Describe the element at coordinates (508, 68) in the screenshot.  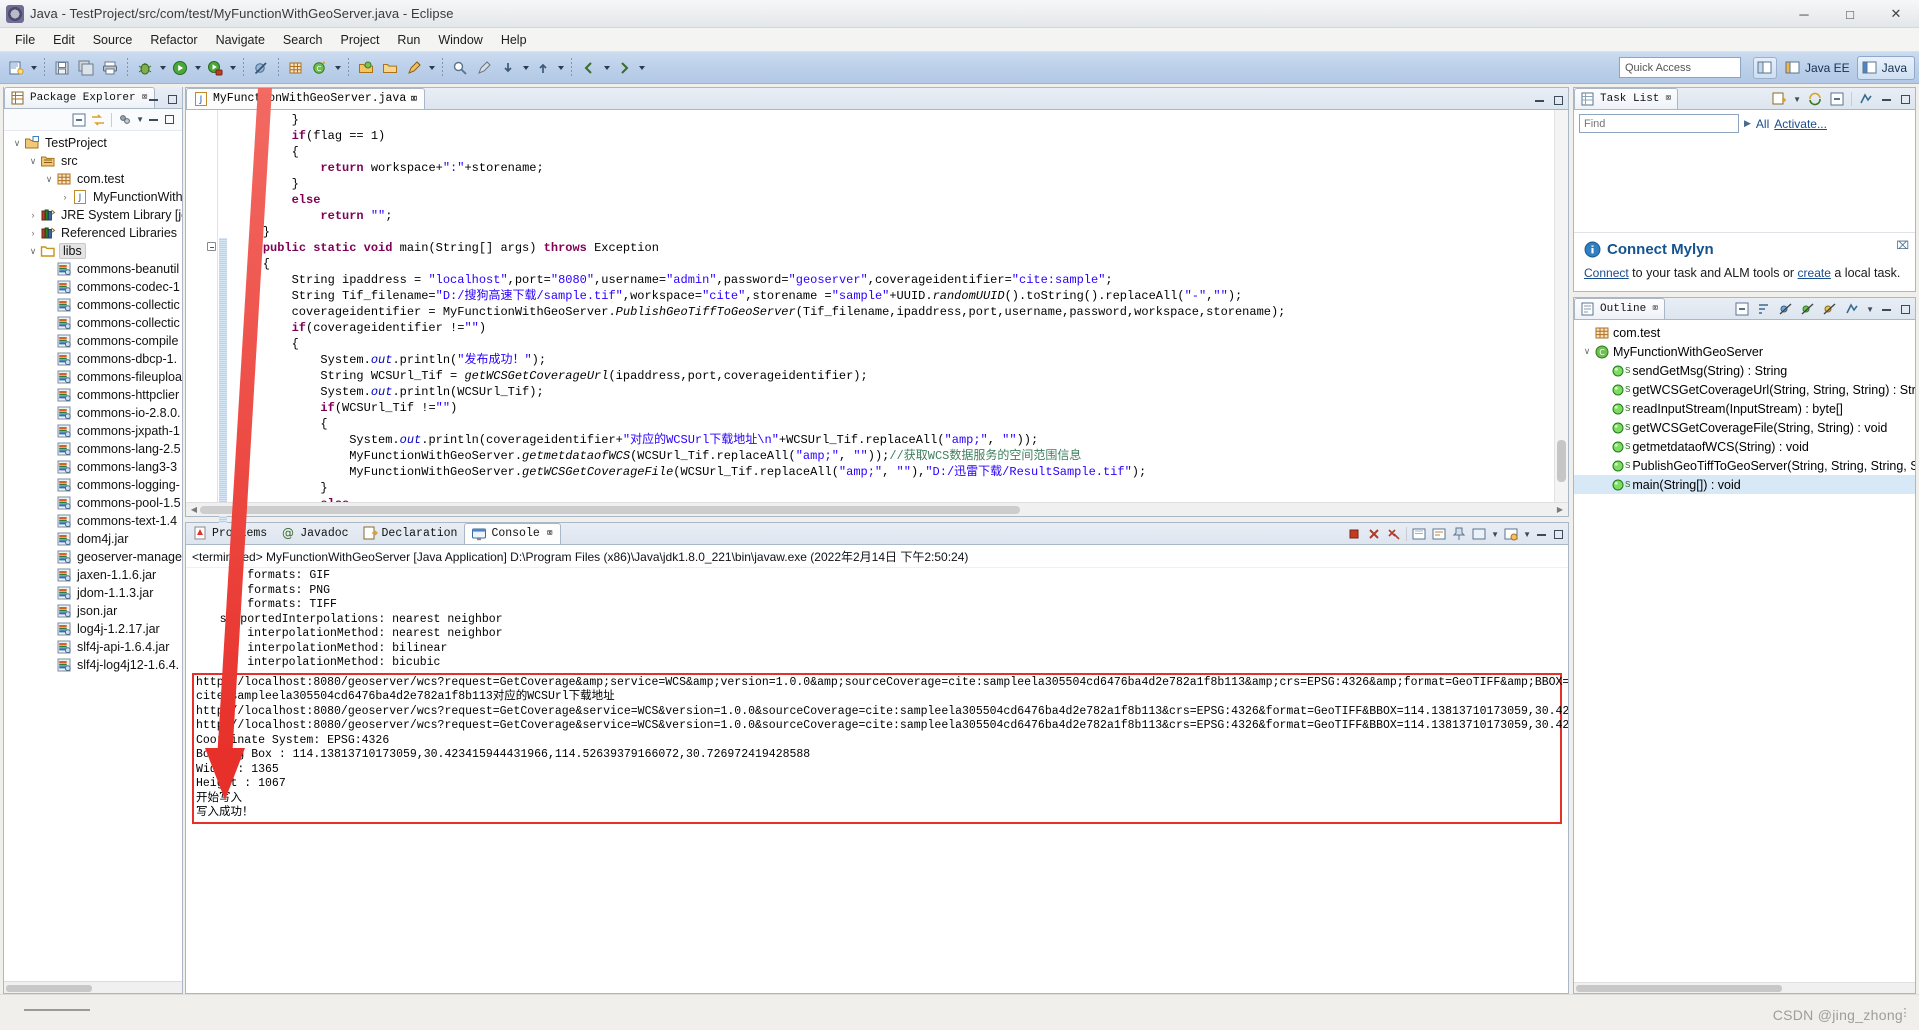
I see `next-annotation-icon` at that location.